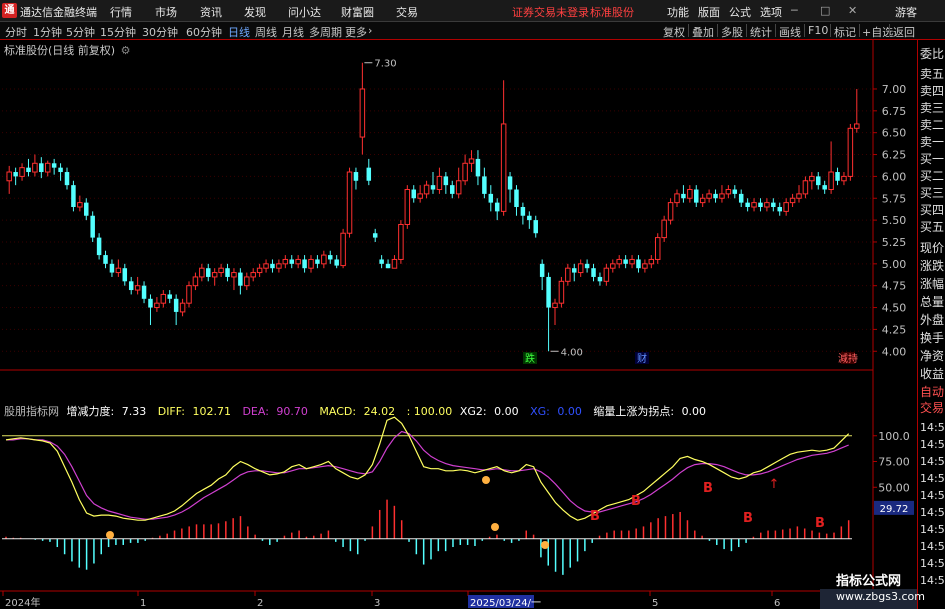  What do you see at coordinates (932, 176) in the screenshot?
I see `side-item-buy2: 买二` at bounding box center [932, 176].